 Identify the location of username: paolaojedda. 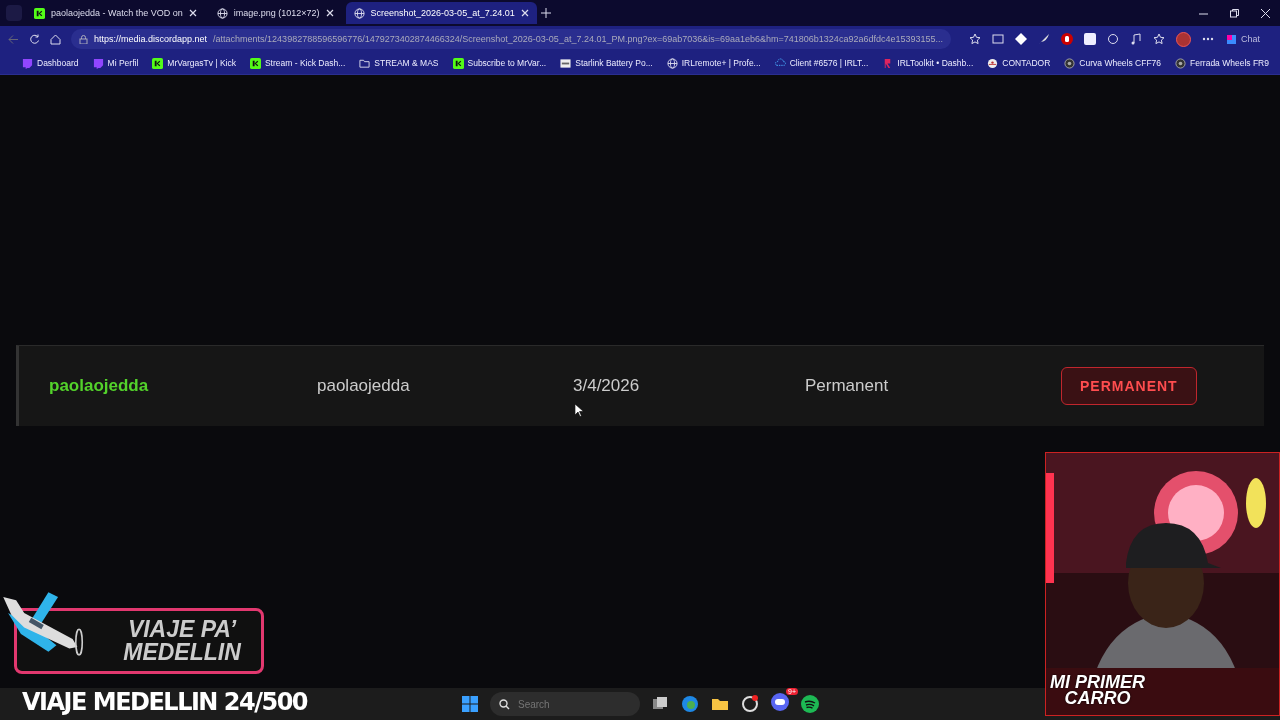
(99, 386).